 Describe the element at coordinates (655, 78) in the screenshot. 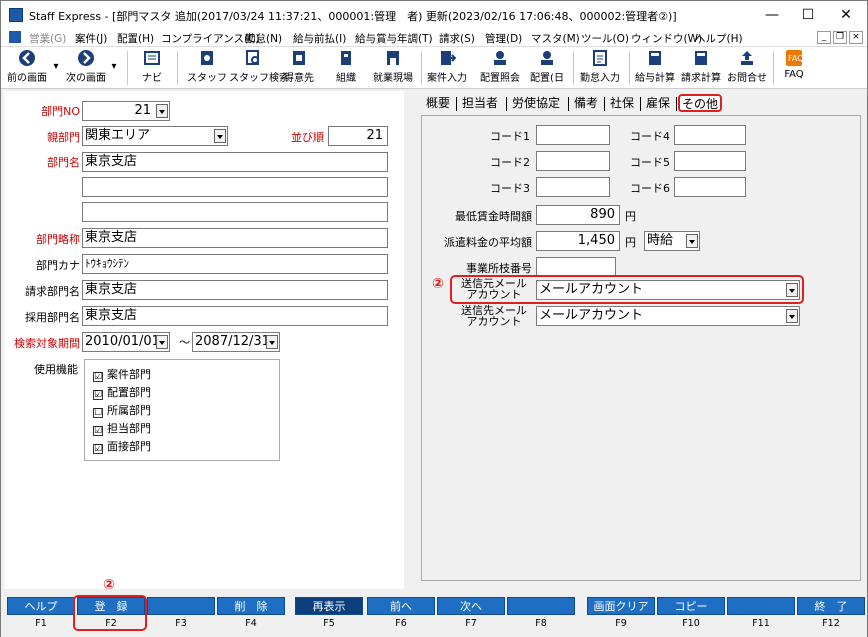

I see `pay-calc-label: 給与計算` at that location.